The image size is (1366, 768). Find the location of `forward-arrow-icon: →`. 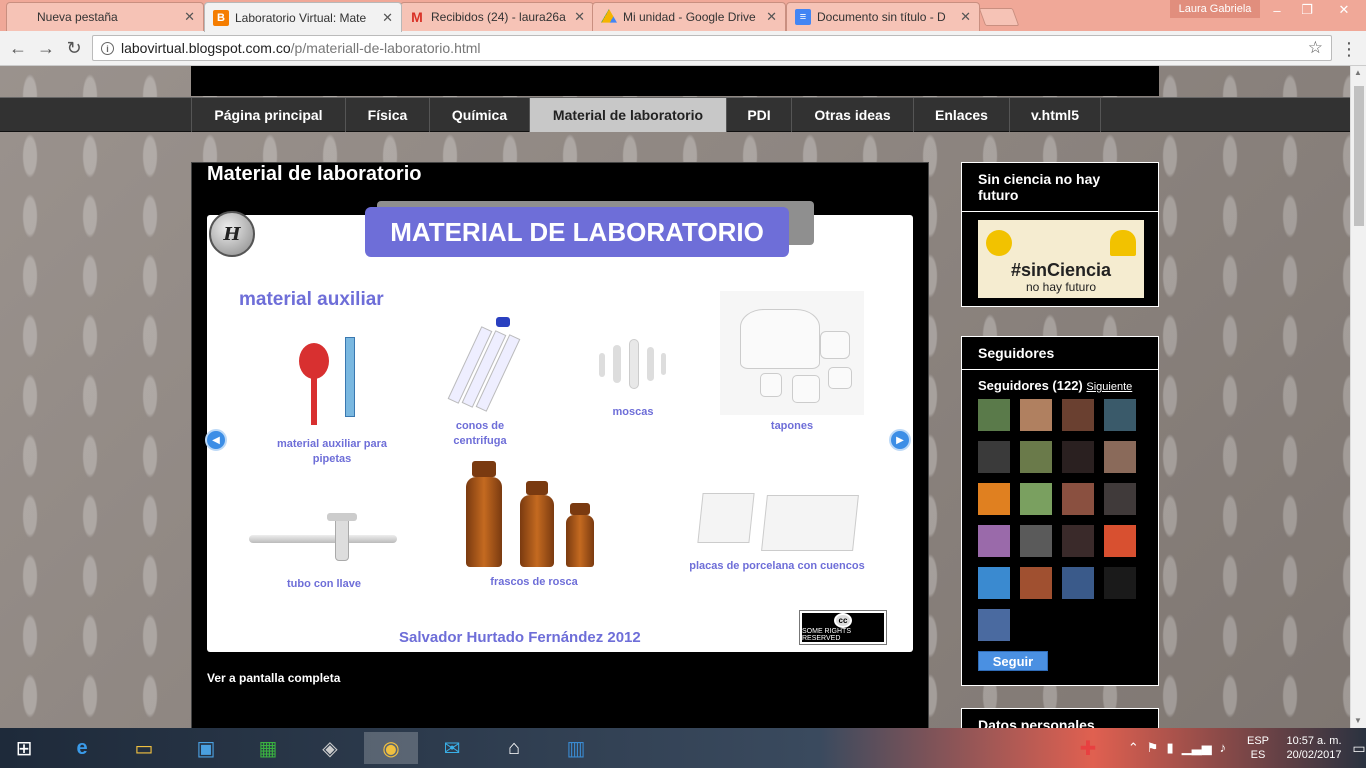

forward-arrow-icon: → is located at coordinates (46, 48).